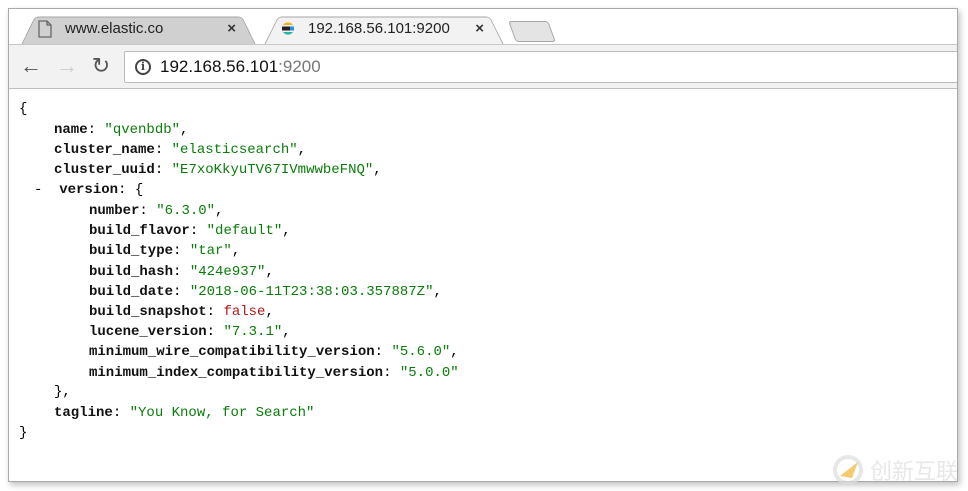  Describe the element at coordinates (288, 28) in the screenshot. I see `elastic-logo-icon` at that location.